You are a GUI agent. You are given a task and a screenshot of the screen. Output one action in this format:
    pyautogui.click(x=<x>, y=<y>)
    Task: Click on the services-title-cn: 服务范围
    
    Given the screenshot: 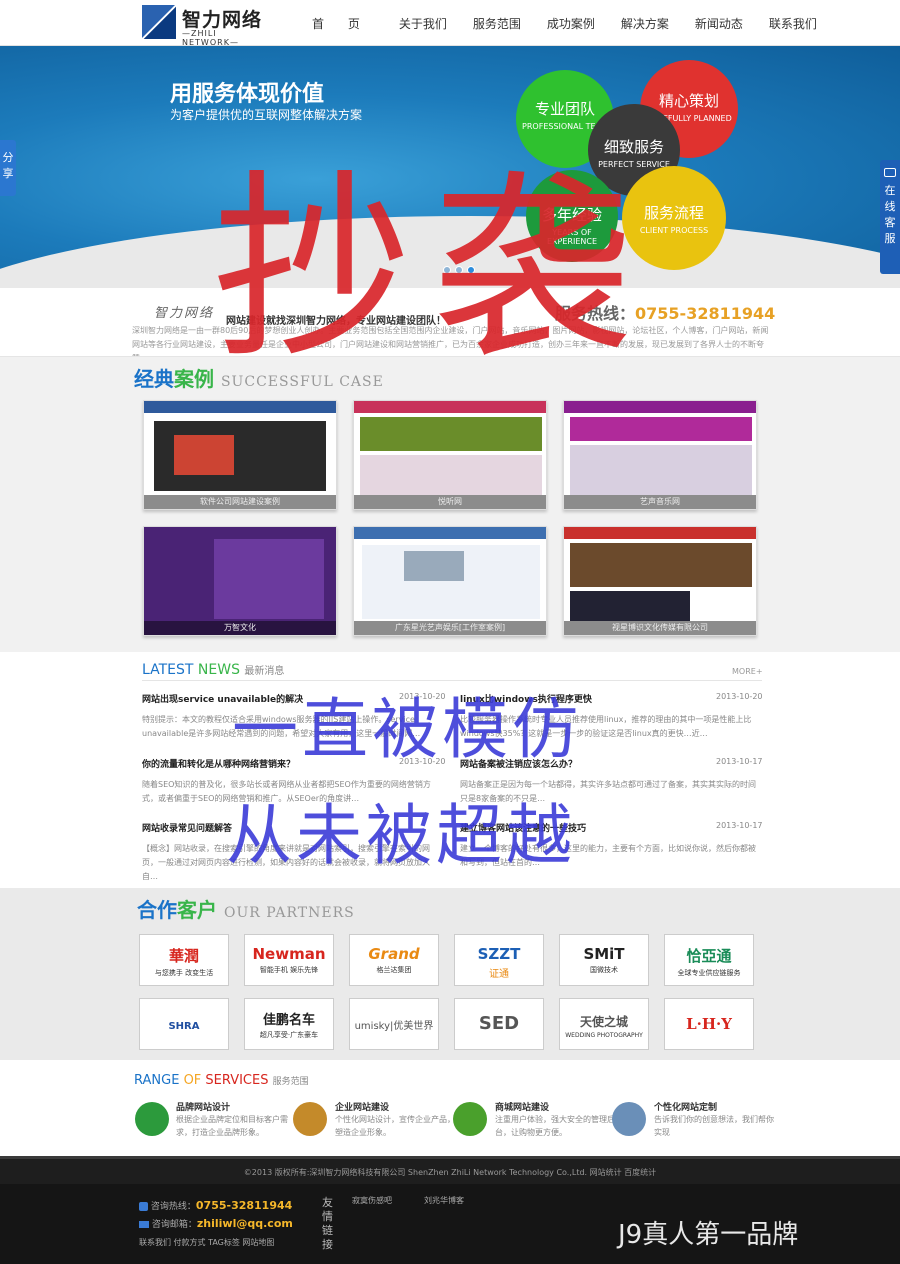 What is the action you would take?
    pyautogui.click(x=290, y=1082)
    